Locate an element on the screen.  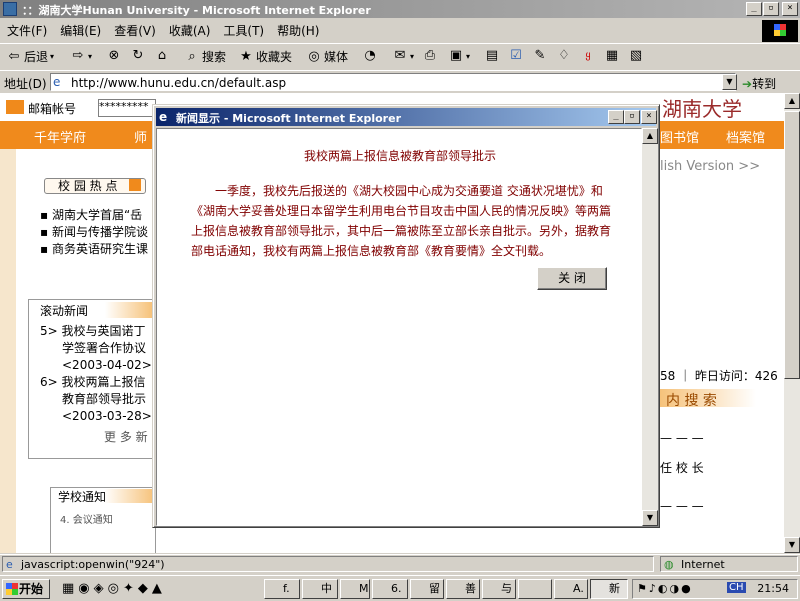
more-news-link: 更 多 新 is located at coordinates (126, 437).